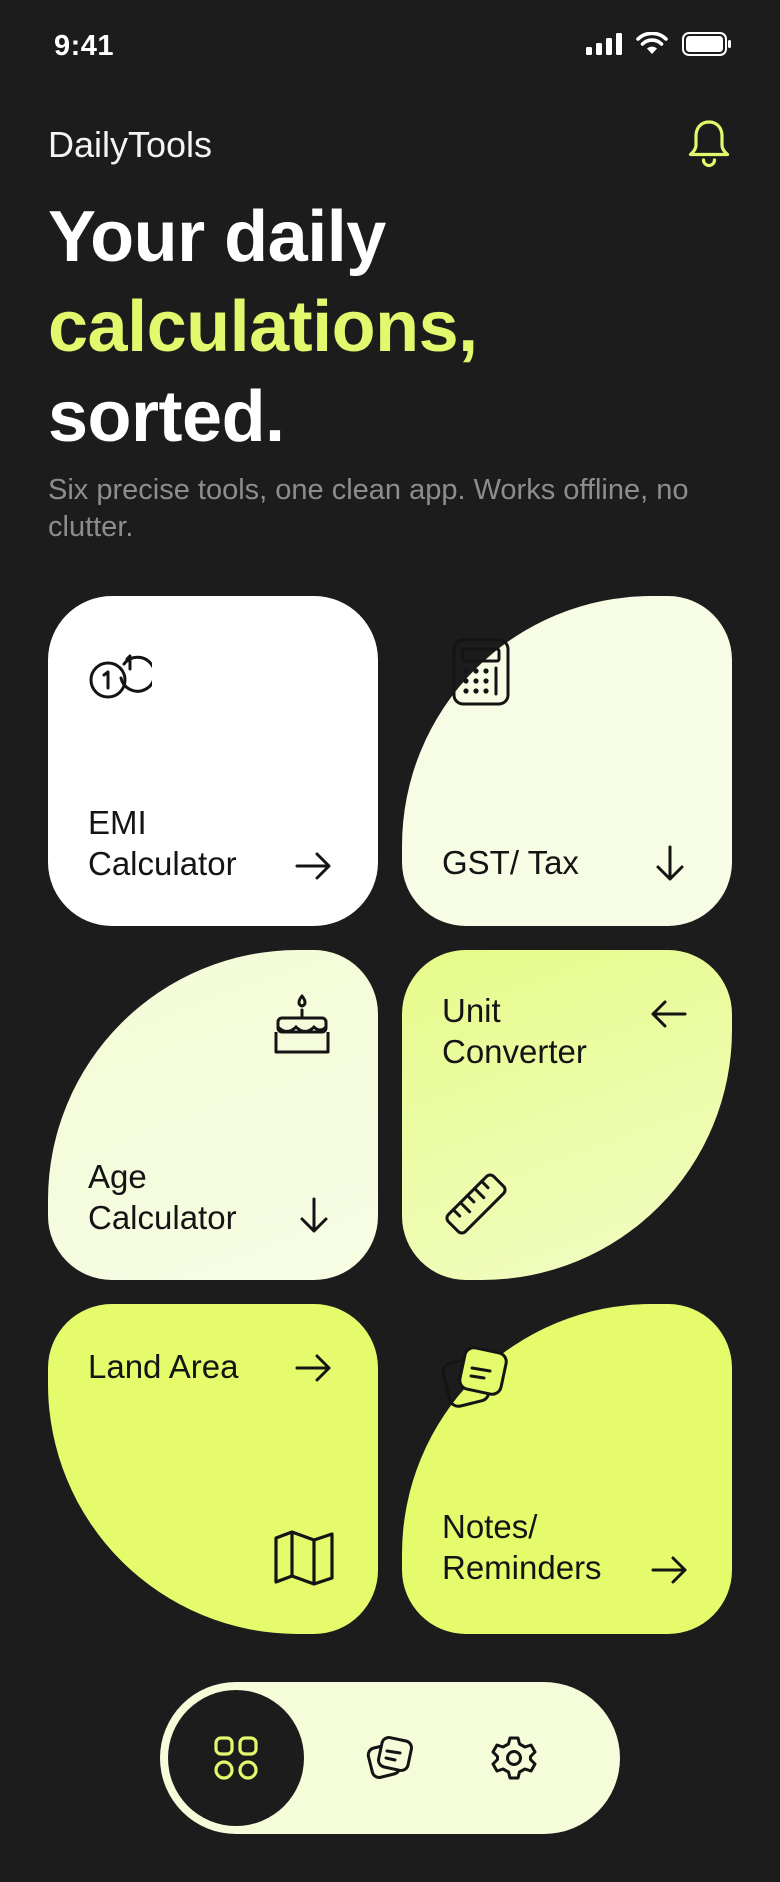 Image resolution: width=780 pixels, height=1882 pixels. Describe the element at coordinates (652, 43) in the screenshot. I see `wifi-icon` at that location.